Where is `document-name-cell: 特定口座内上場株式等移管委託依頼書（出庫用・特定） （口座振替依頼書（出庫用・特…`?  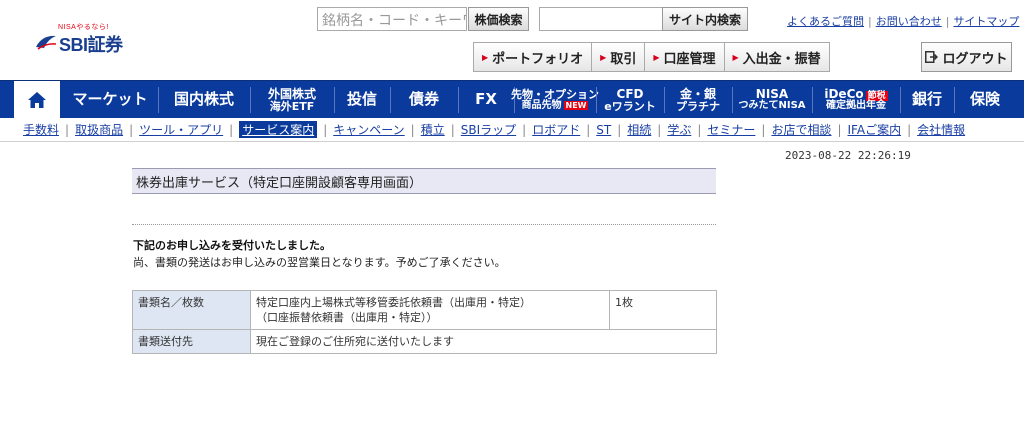
document-name-cell: 特定口座内上場株式等移管委託依頼書（出庫用・特定） （口座振替依頼書（出庫用・特… is located at coordinates (430, 310).